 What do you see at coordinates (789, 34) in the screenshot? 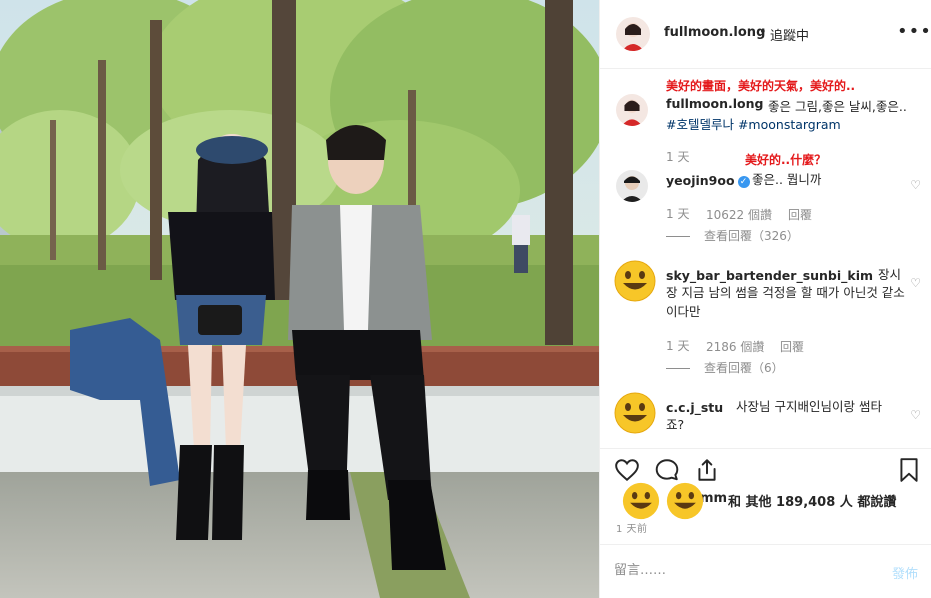
I see `follow-status-button: 追蹤中` at bounding box center [789, 34].